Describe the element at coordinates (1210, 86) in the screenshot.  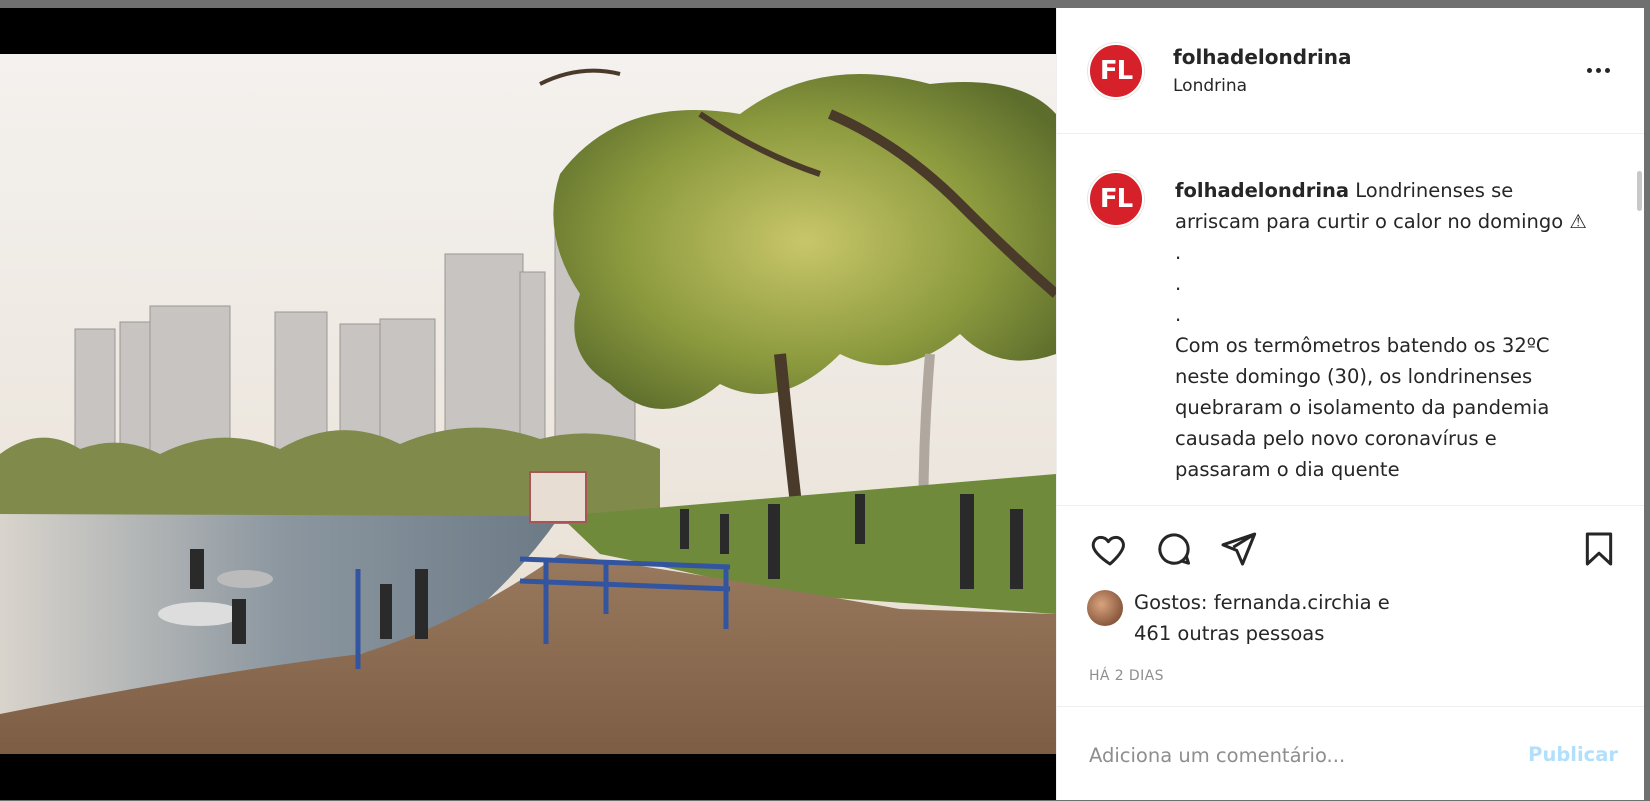
I see `post-location: Londrina` at that location.